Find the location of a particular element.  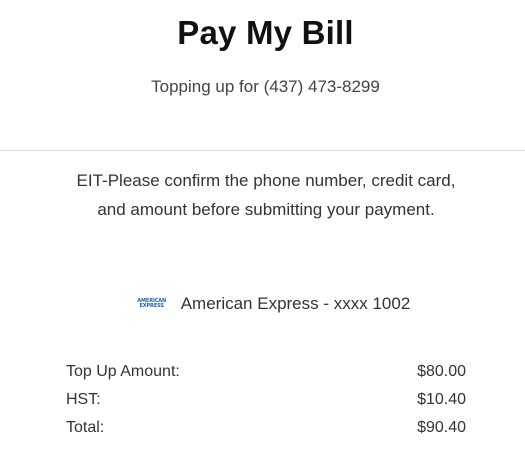

payment-method-label: American Express - xxxx 1002 is located at coordinates (295, 303).